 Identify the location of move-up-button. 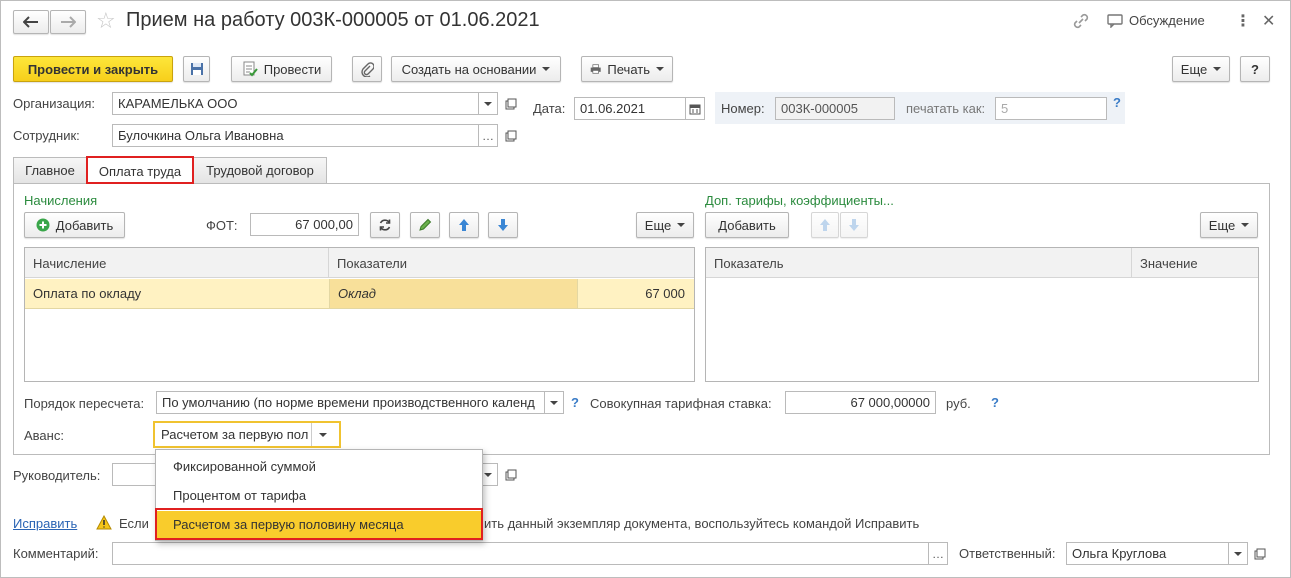
(464, 225).